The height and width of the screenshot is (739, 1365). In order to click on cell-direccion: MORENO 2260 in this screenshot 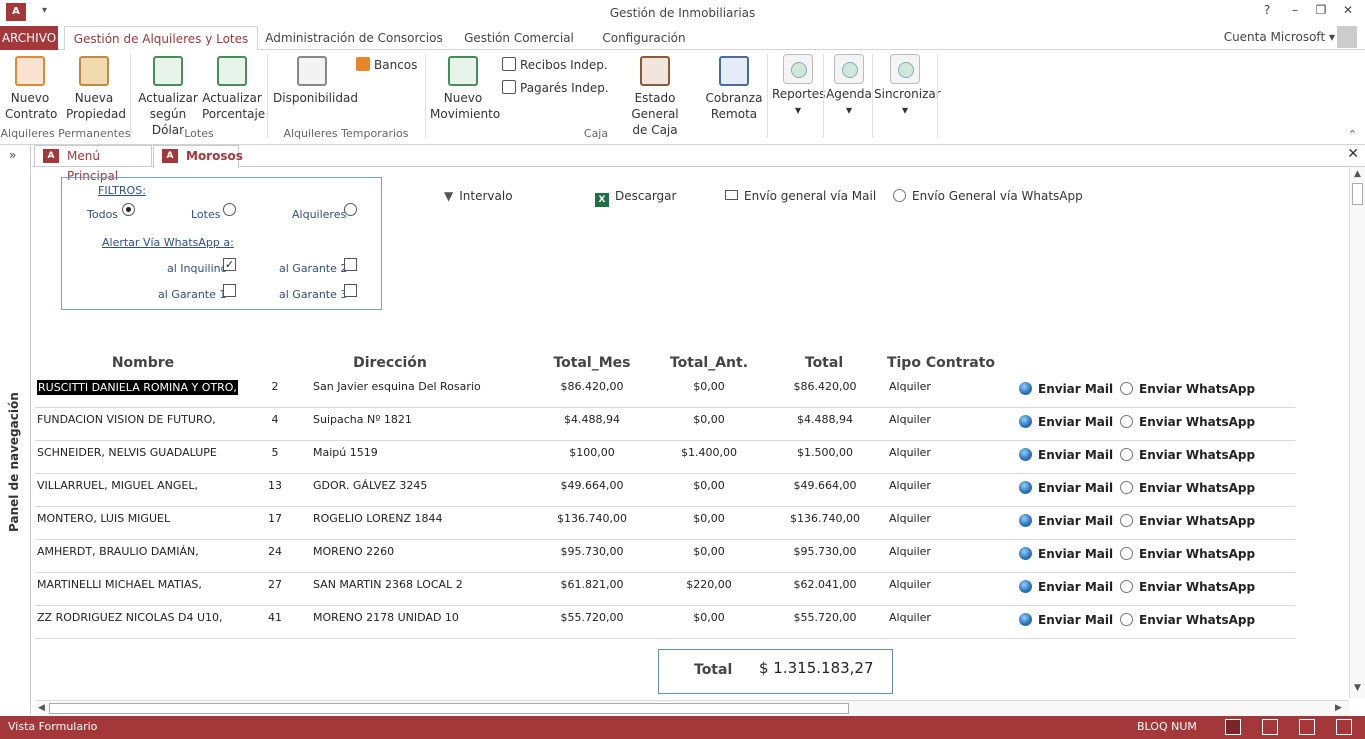, I will do `click(354, 551)`.